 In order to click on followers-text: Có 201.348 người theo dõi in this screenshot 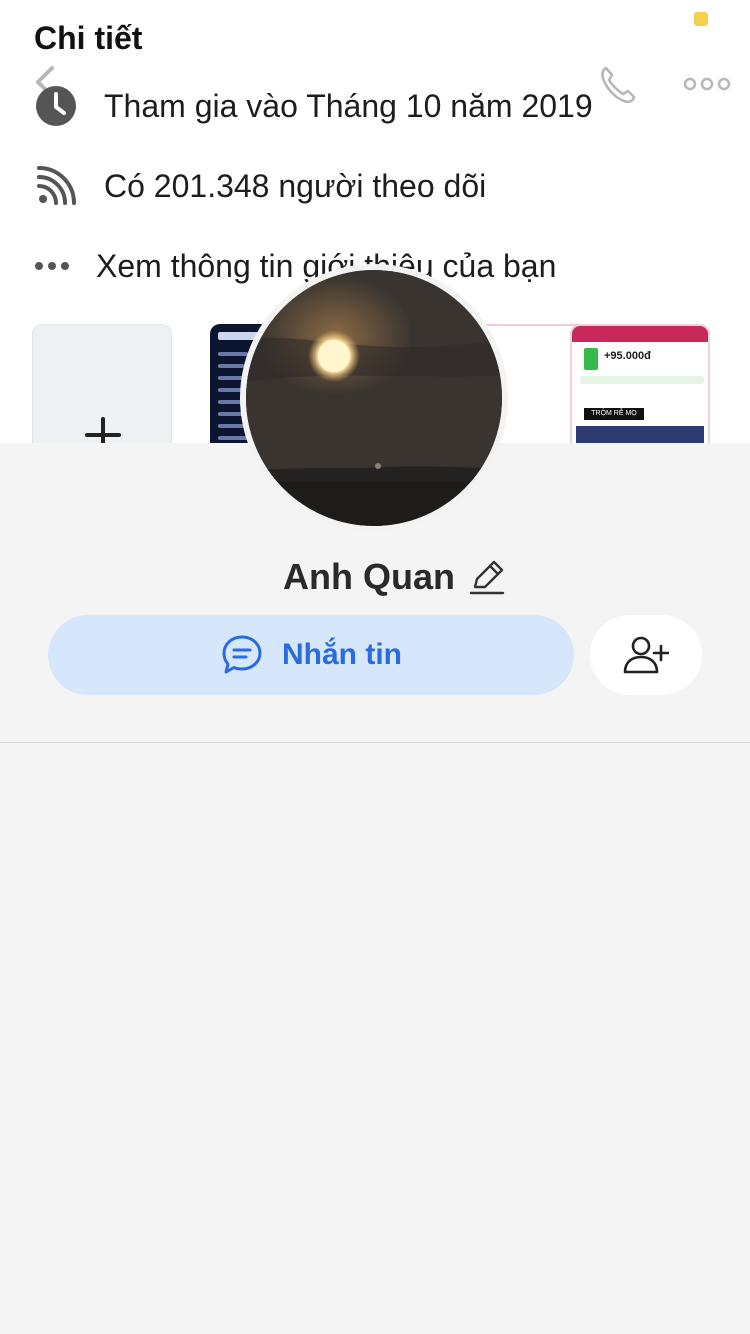, I will do `click(295, 185)`.